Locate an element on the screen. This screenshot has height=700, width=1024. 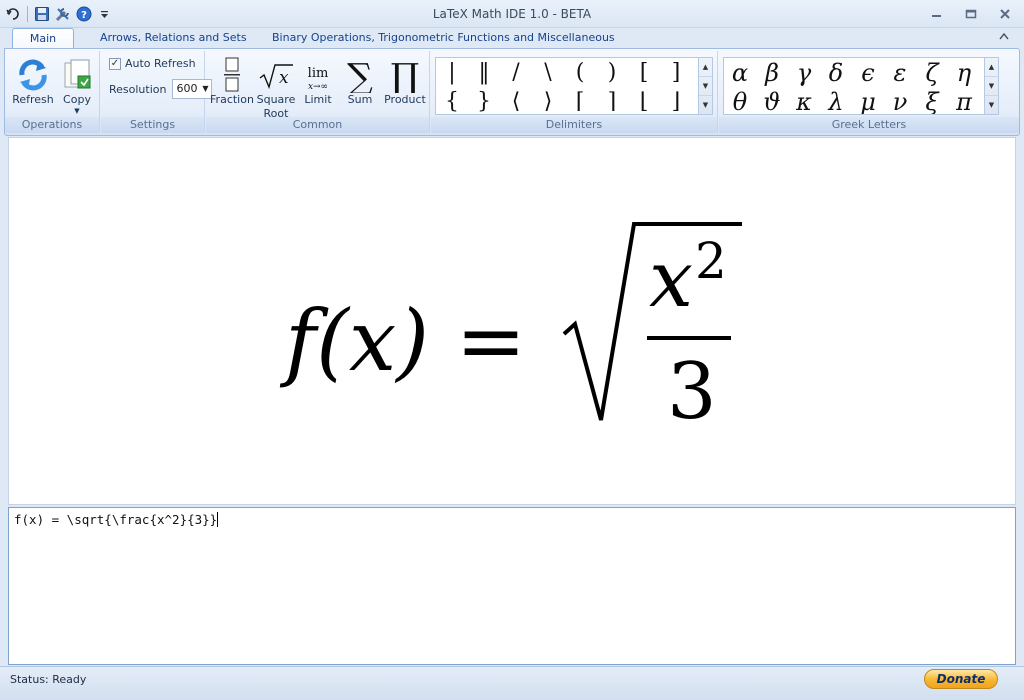
svg-text: x is located at coordinates (284, 78).